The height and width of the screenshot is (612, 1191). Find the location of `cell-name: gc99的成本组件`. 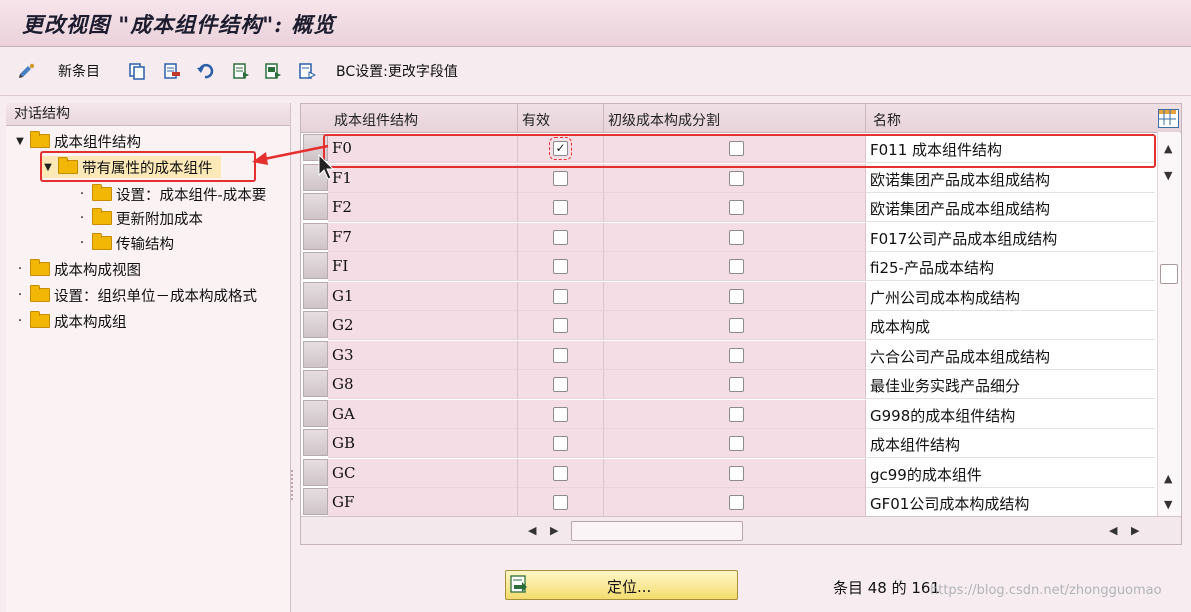

cell-name: gc99的成本组件 is located at coordinates (1010, 473).